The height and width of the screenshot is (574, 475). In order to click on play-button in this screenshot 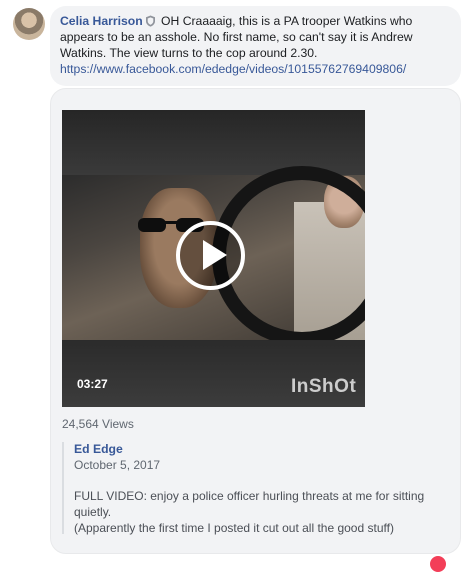, I will do `click(210, 255)`.